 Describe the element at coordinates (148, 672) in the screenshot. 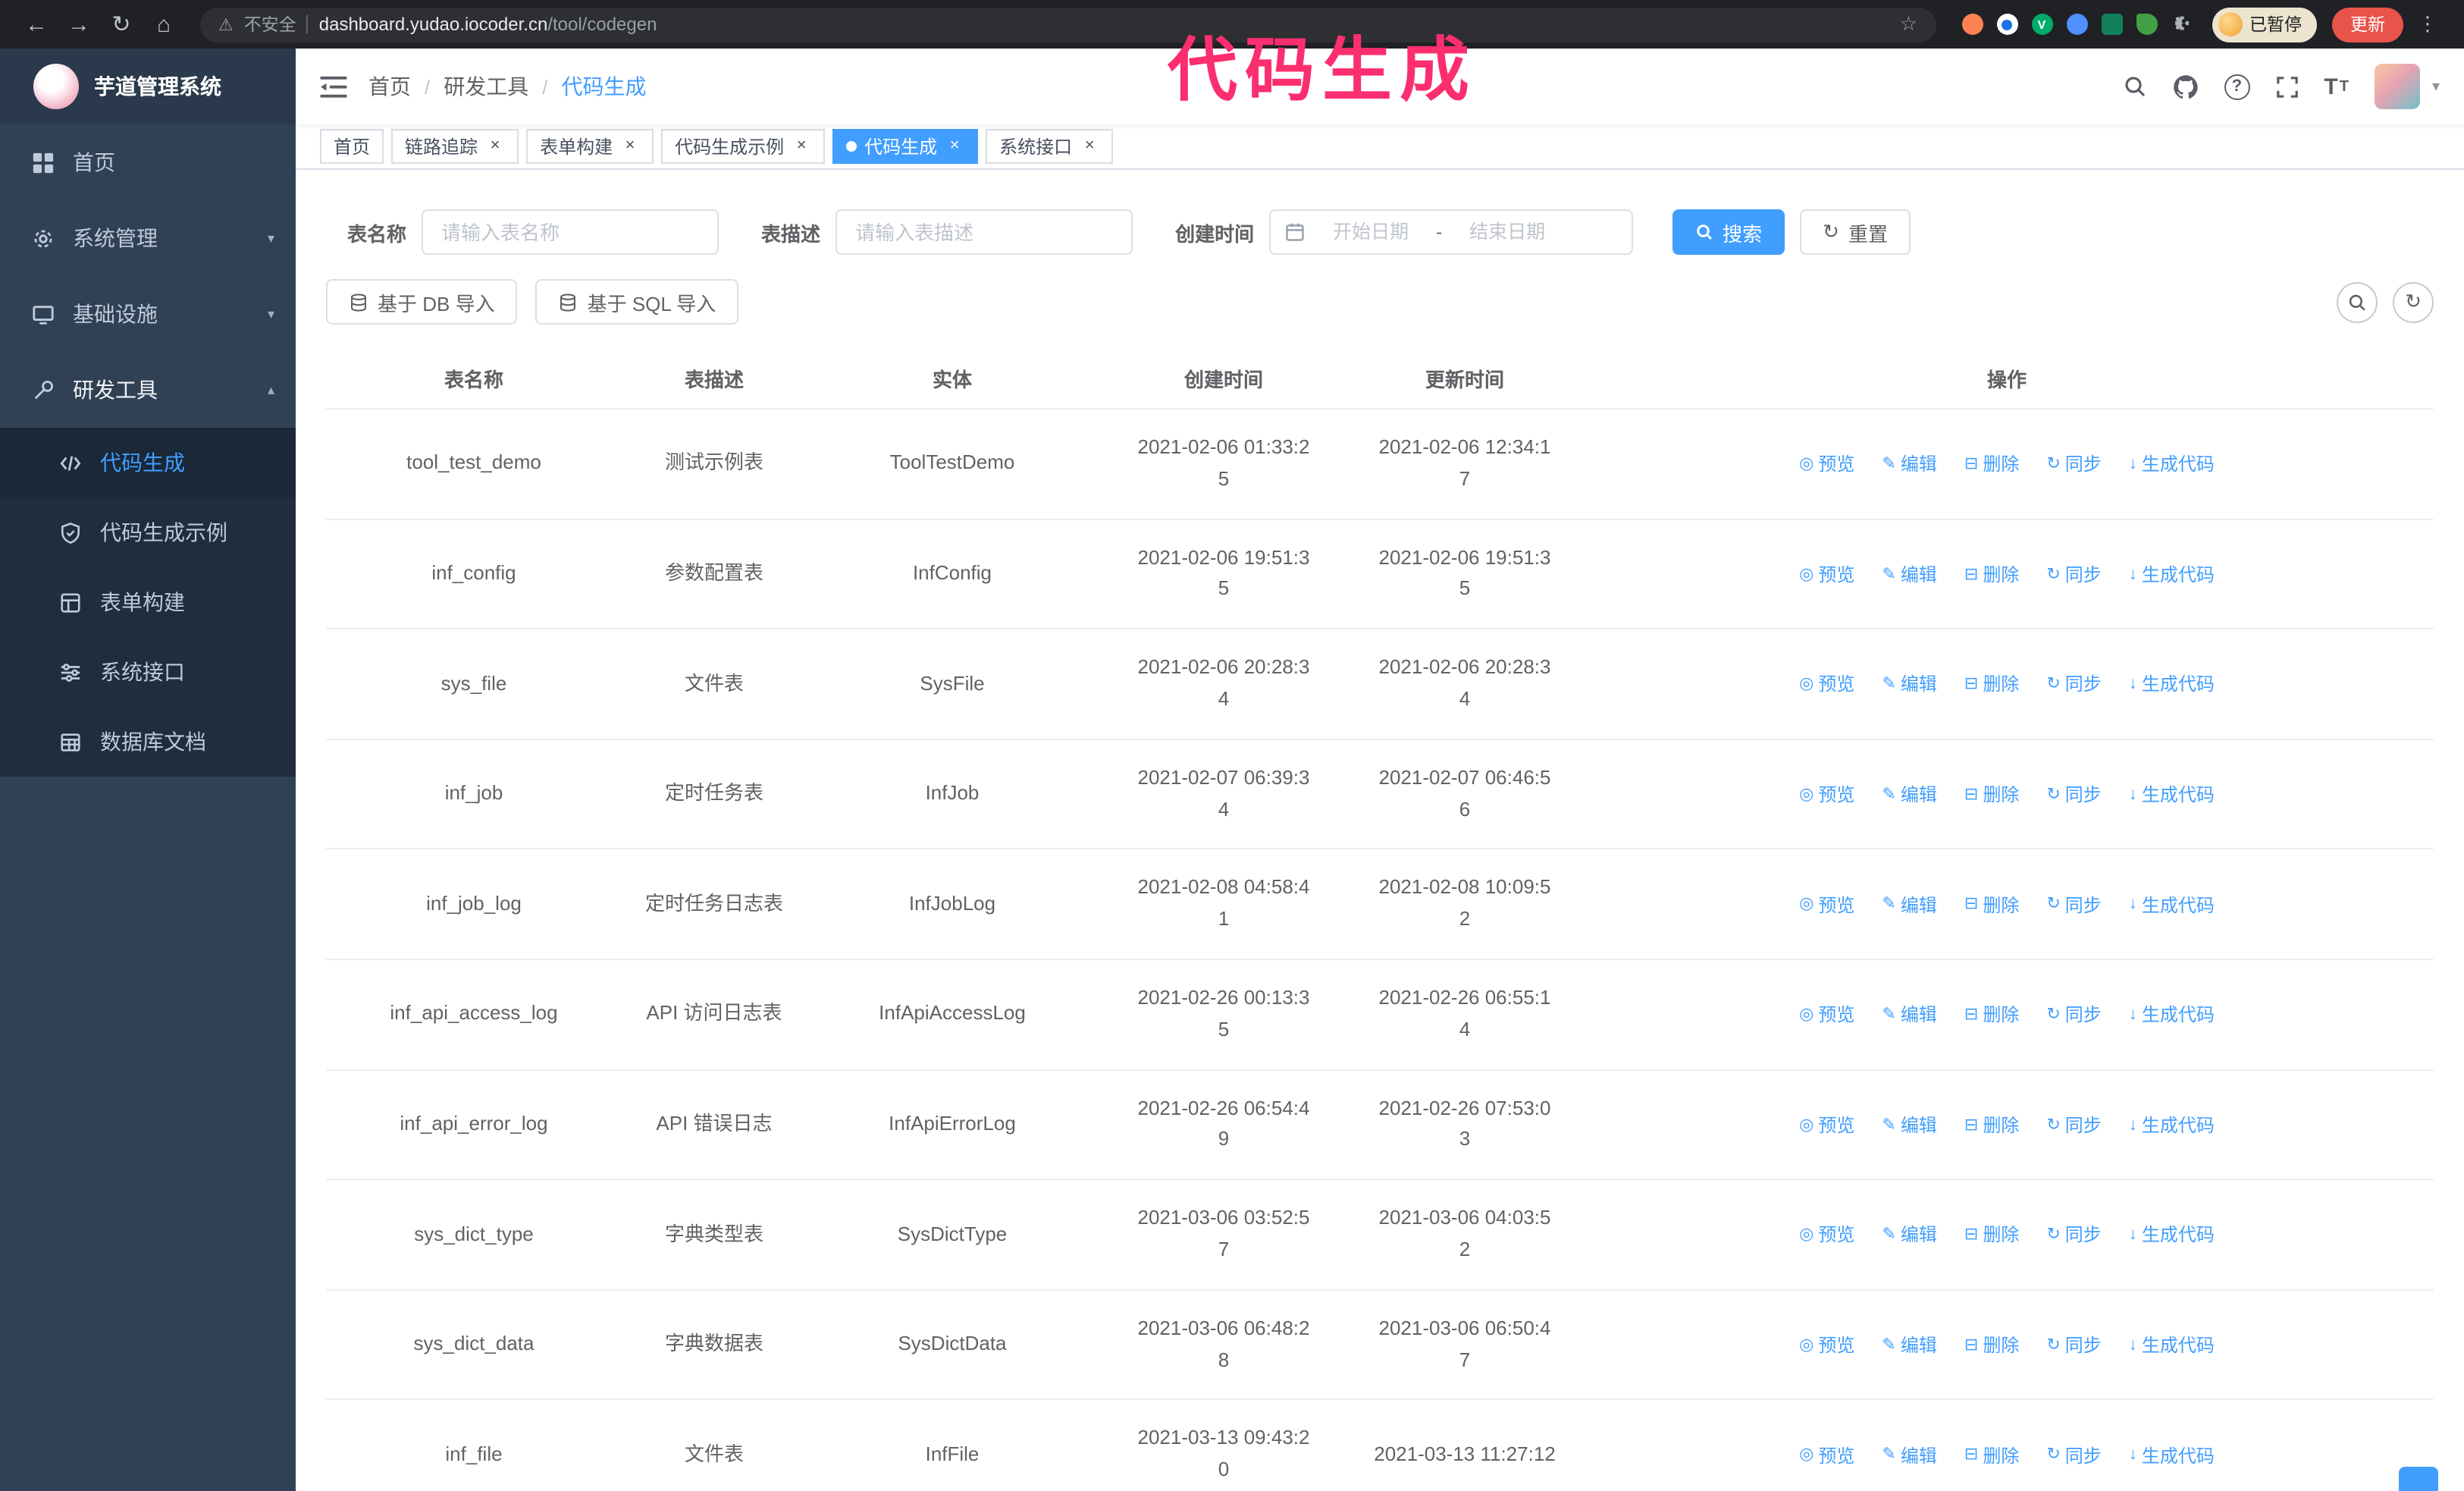

I see `sidebar-item-system-api: 系统接口` at that location.